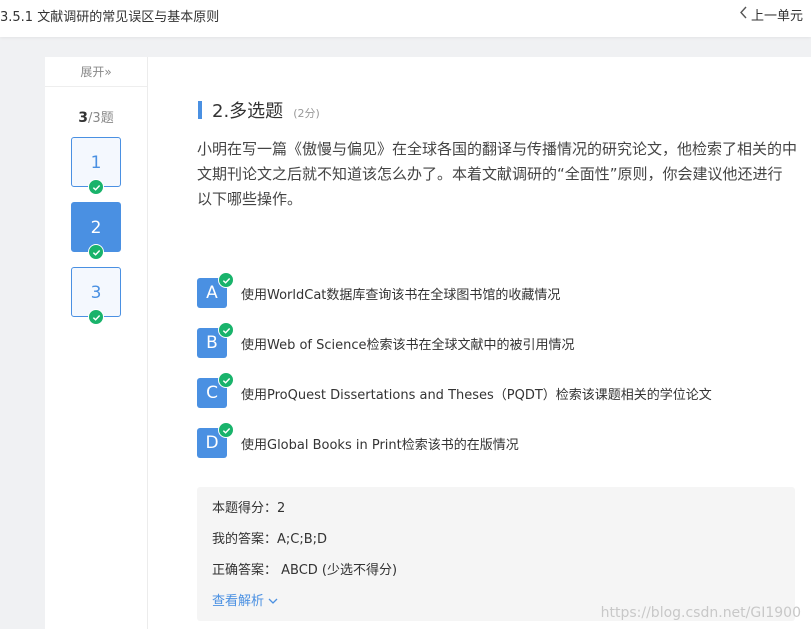 The image size is (811, 629). What do you see at coordinates (270, 539) in the screenshot?
I see `my-answer-line: 我的答案：A;C;B;D` at bounding box center [270, 539].